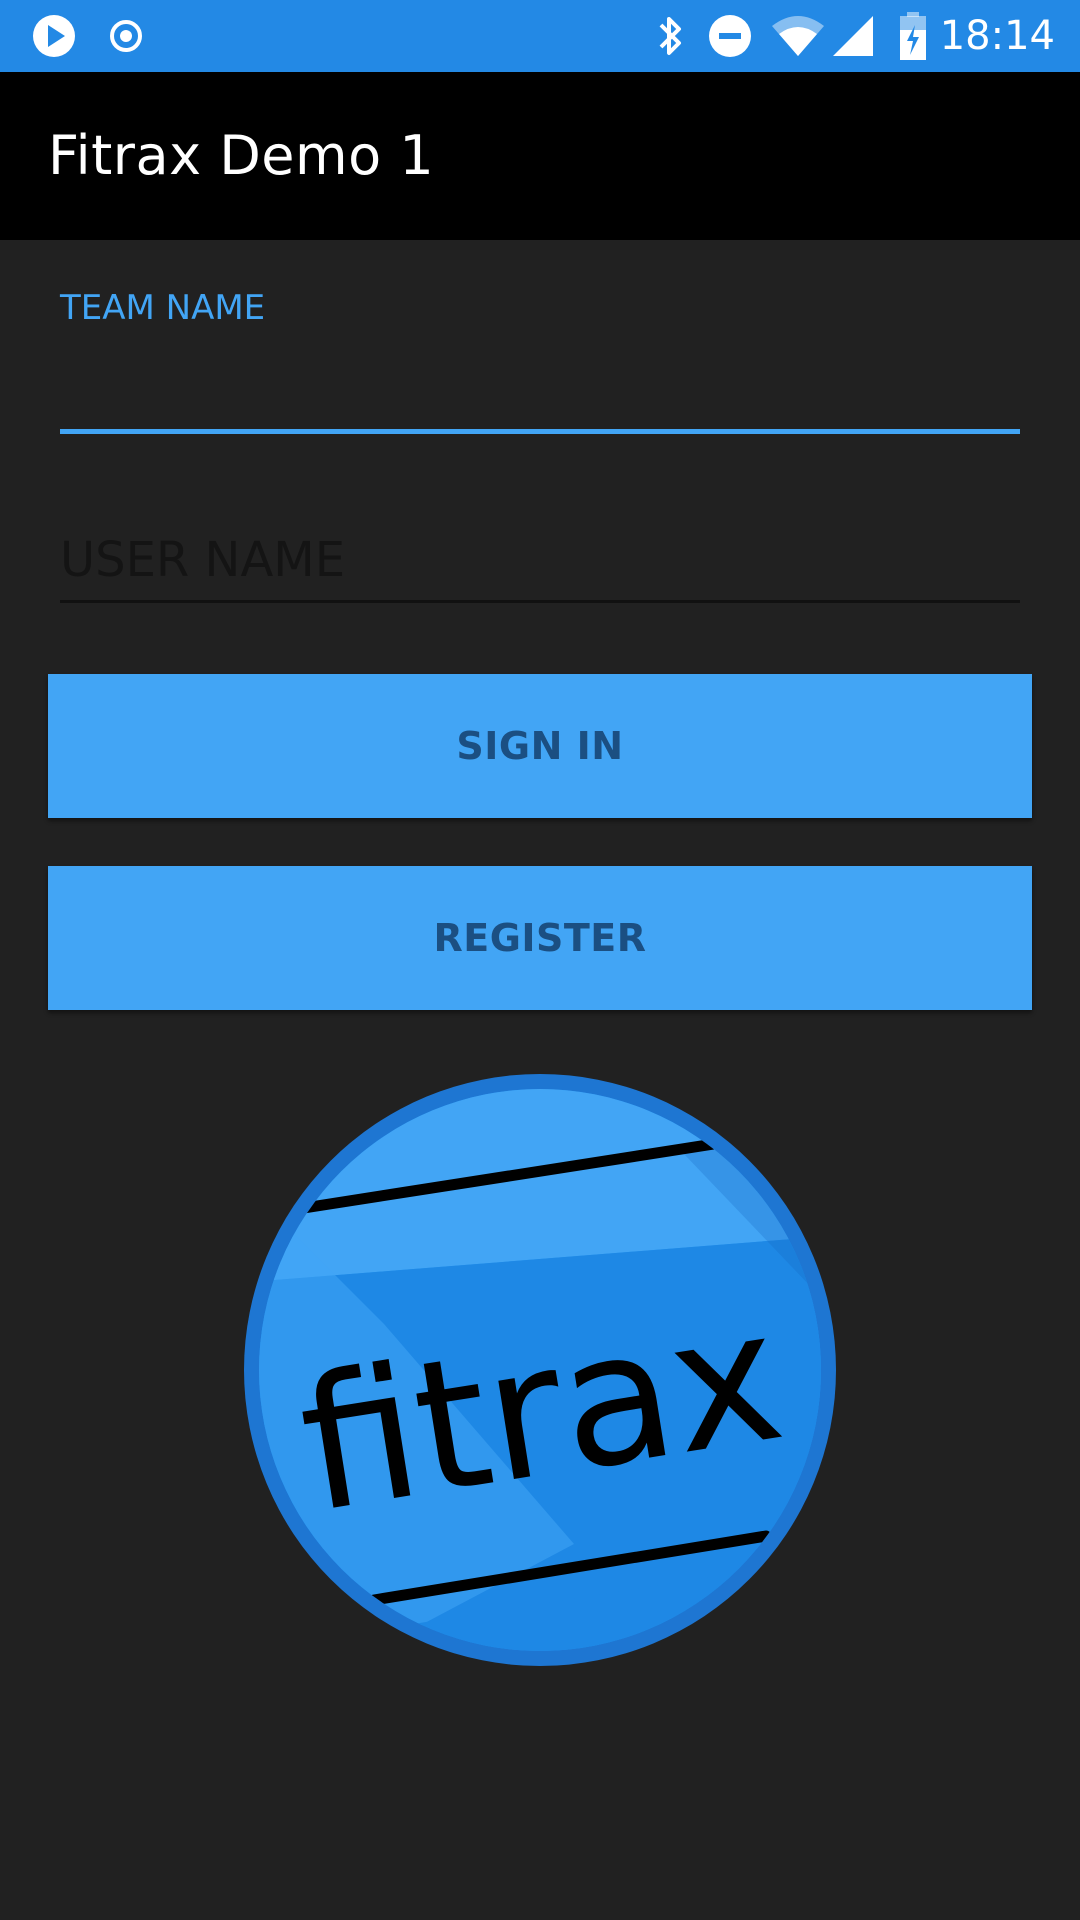 The image size is (1080, 1920). I want to click on battery-charging-icon, so click(913, 36).